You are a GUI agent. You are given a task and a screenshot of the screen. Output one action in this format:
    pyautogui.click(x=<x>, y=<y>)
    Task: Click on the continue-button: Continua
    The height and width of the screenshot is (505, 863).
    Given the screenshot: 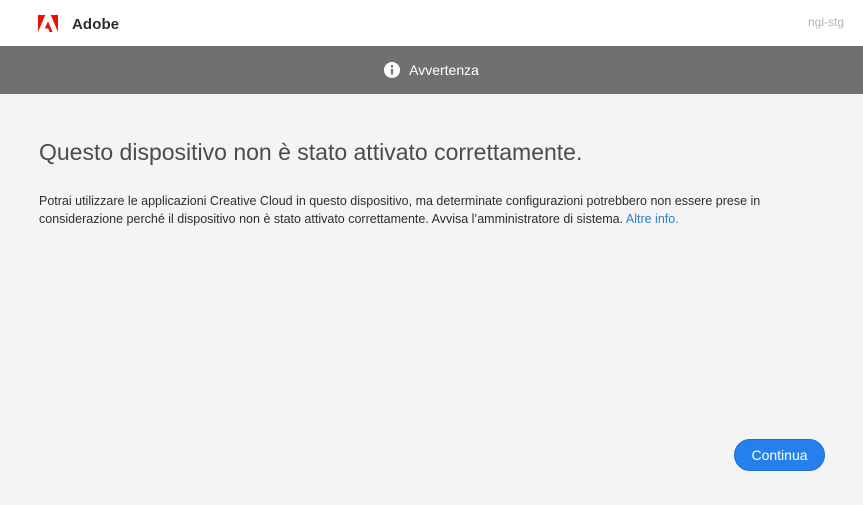 What is the action you would take?
    pyautogui.click(x=779, y=455)
    